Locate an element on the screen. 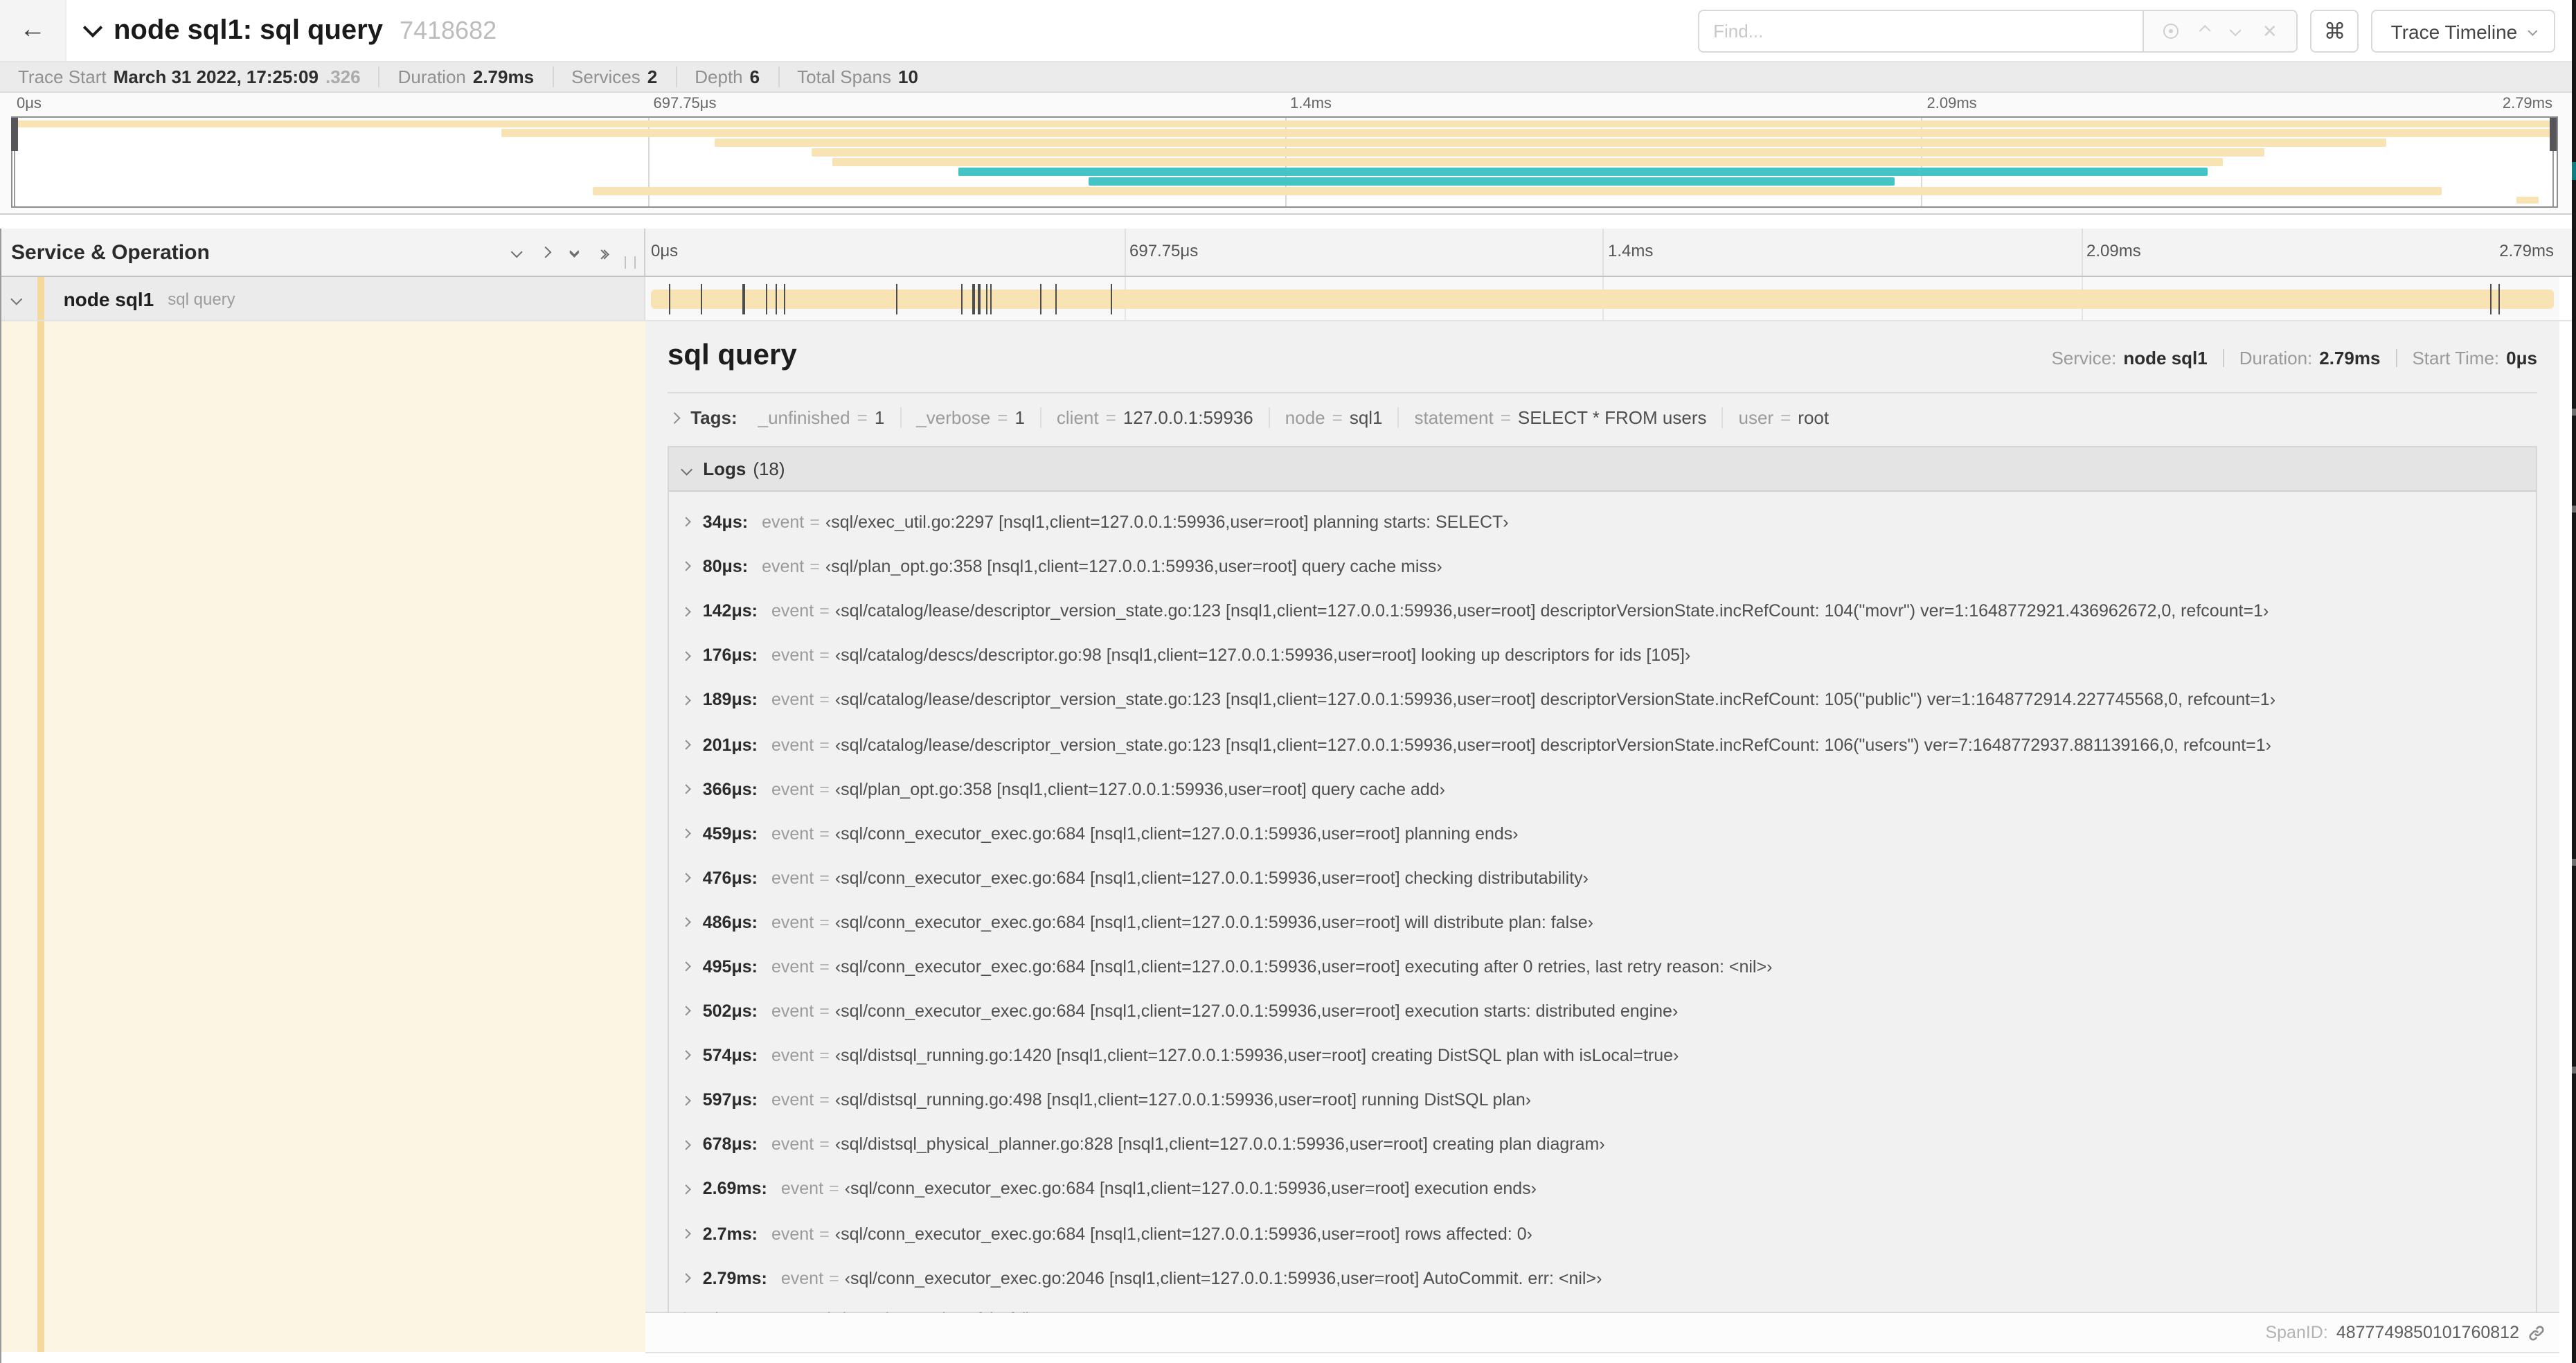  service-operation-label: Service & Operation is located at coordinates (110, 252).